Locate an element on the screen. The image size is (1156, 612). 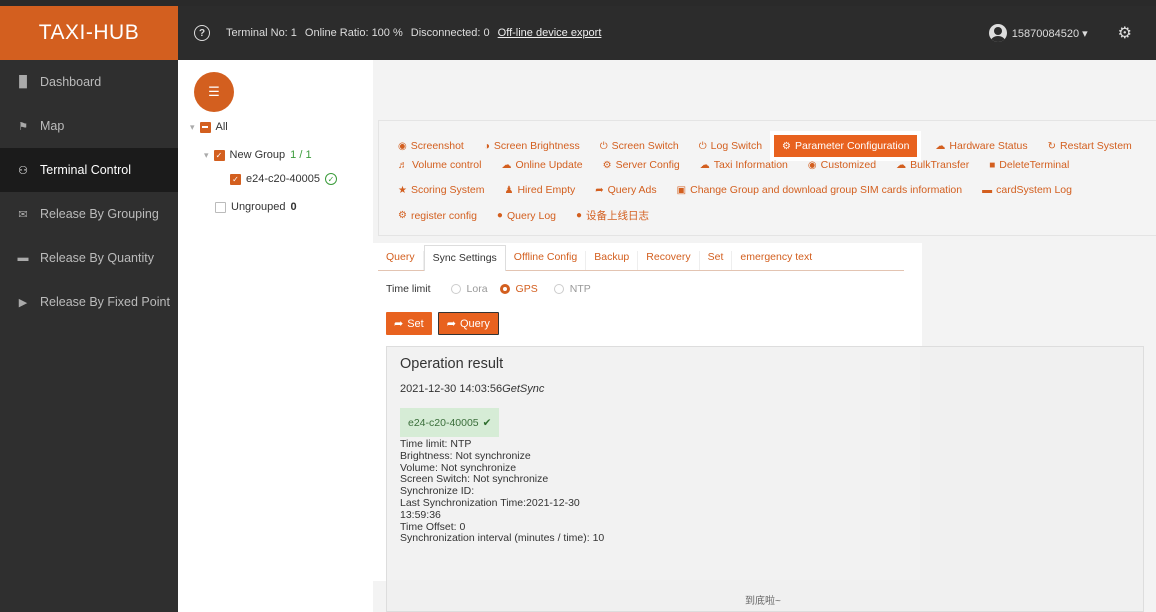
tab-backup: Backup is located at coordinates (612, 260).